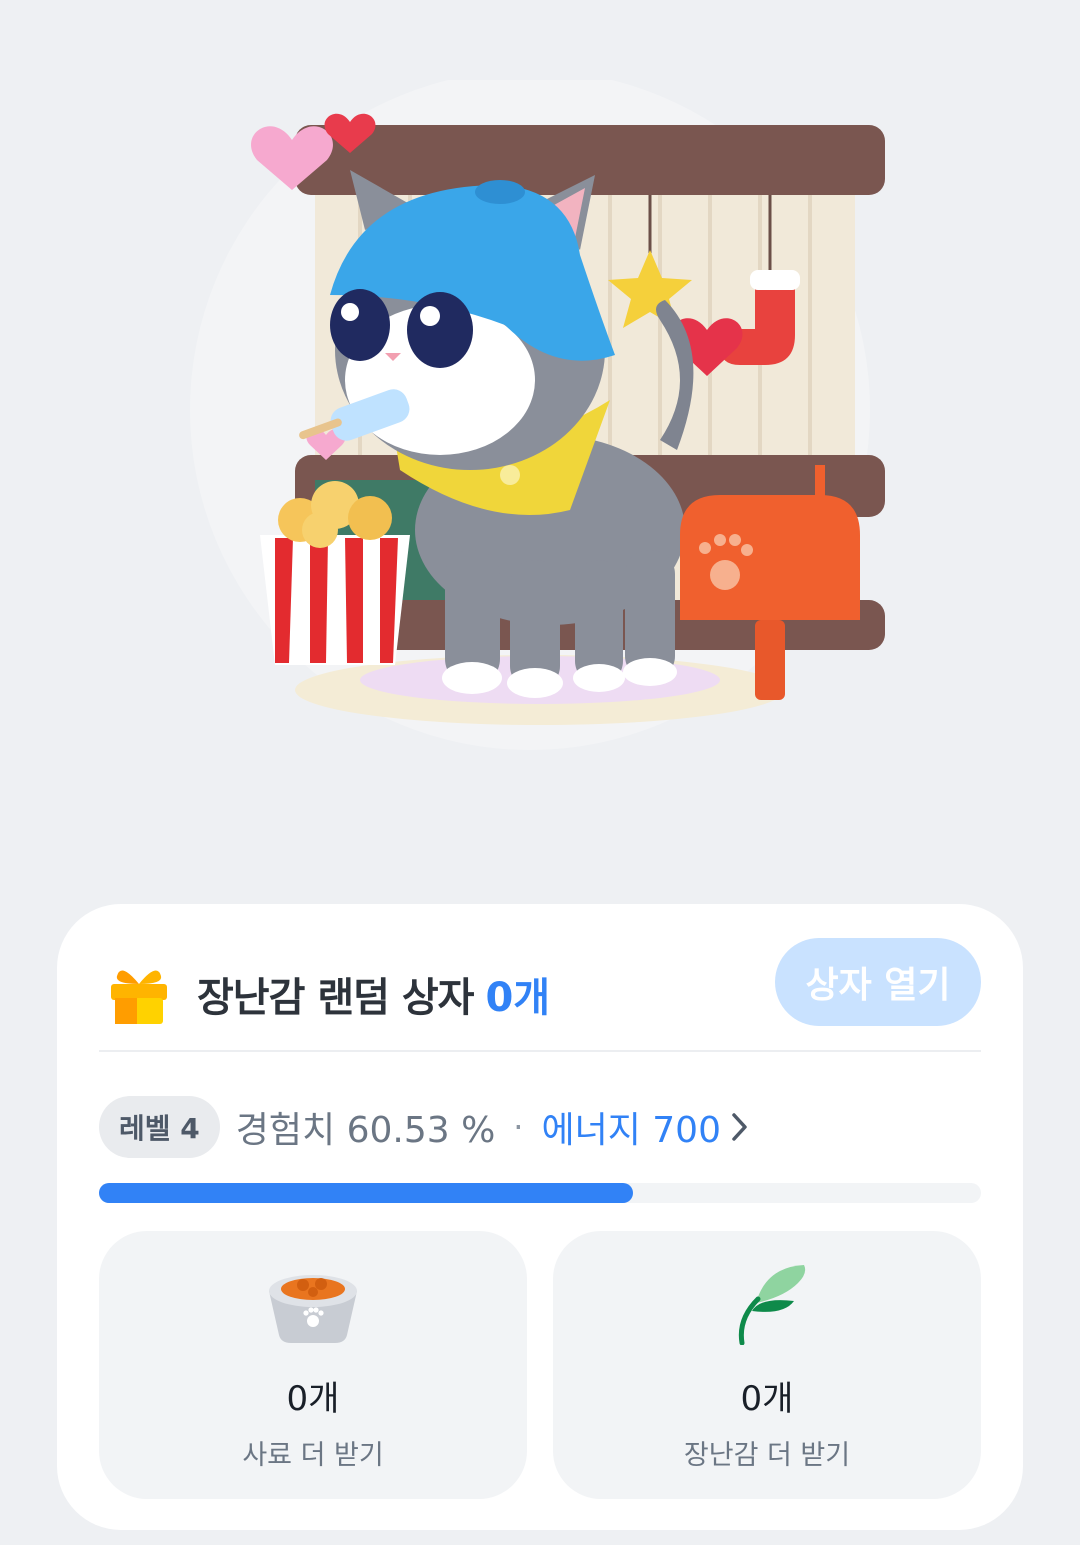  What do you see at coordinates (313, 1365) in the screenshot?
I see `get-more-food-tile: 0개 사료 더 받기` at bounding box center [313, 1365].